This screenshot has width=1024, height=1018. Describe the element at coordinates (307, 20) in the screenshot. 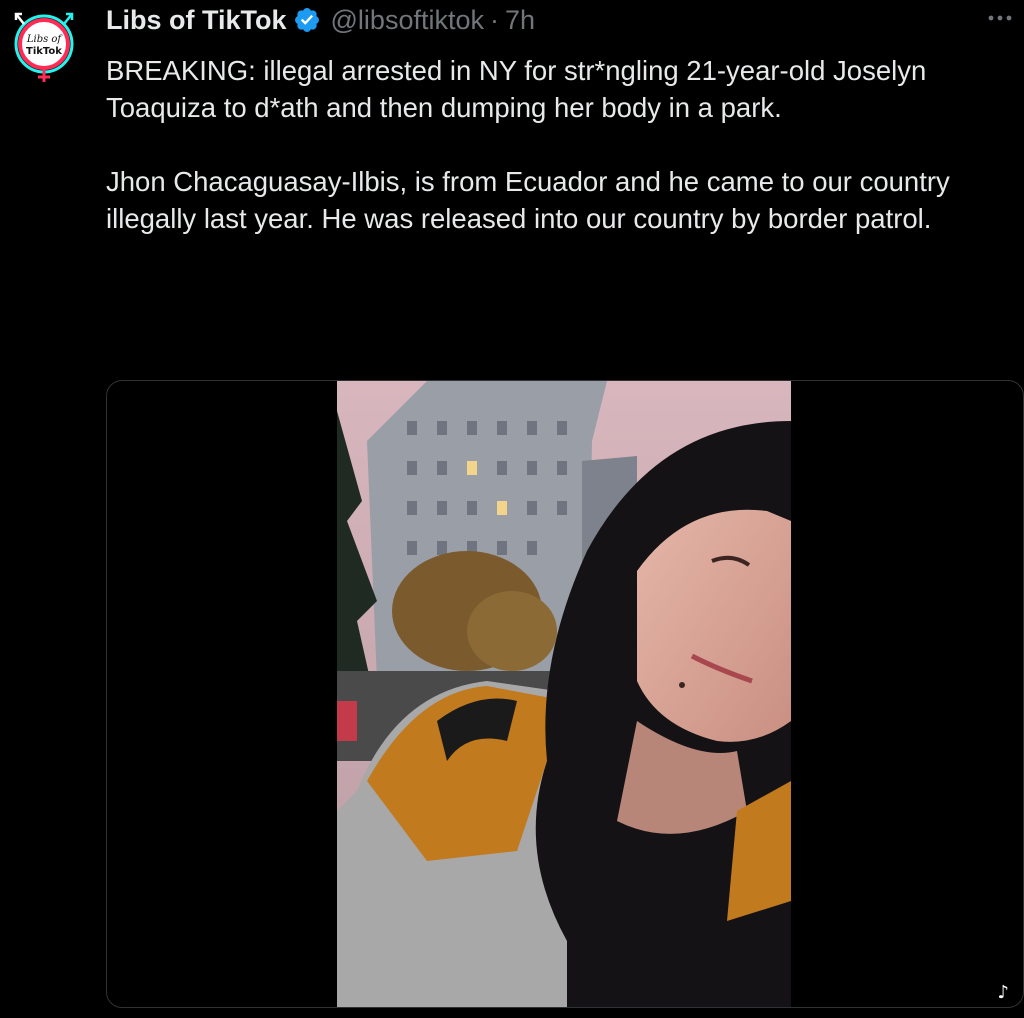

I see `verified-badge-icon` at that location.